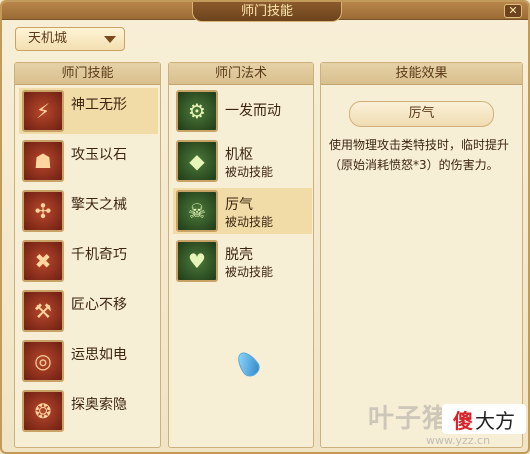  What do you see at coordinates (43, 311) in the screenshot?
I see `anvil-hammer-icon: ⚒` at bounding box center [43, 311].